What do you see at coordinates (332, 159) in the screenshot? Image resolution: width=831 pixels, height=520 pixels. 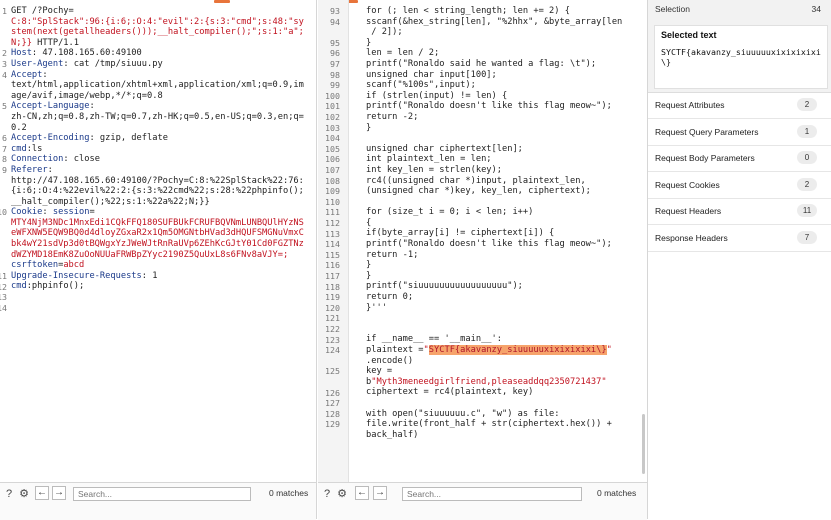 I see `line-number: 106` at bounding box center [332, 159].